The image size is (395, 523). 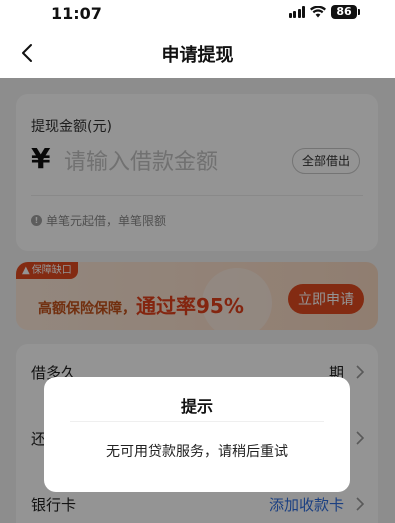 What do you see at coordinates (296, 12) in the screenshot?
I see `signal-icon` at bounding box center [296, 12].